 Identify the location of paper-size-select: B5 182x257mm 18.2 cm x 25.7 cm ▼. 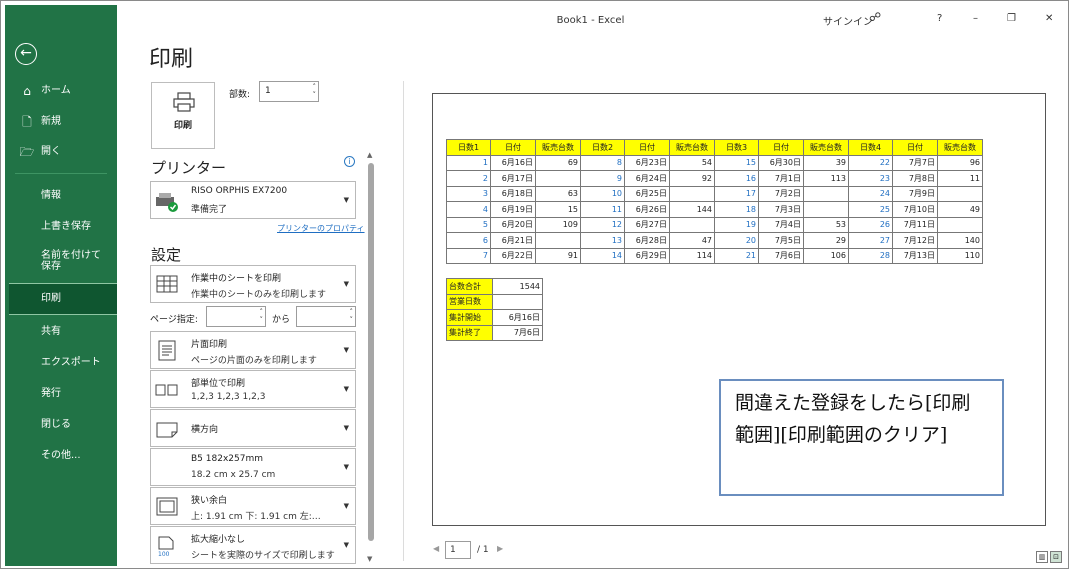
(253, 467).